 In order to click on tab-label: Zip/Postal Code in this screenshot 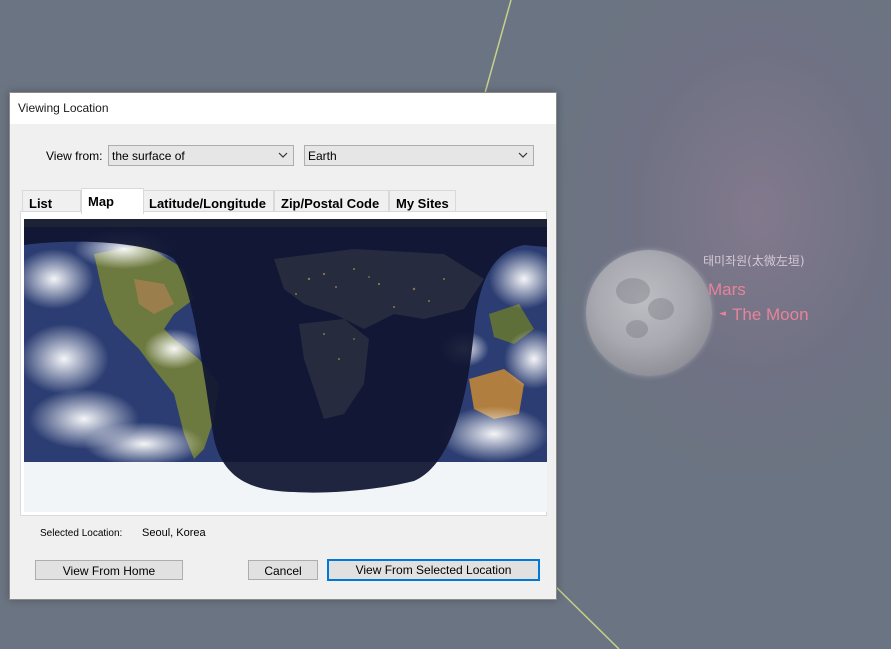, I will do `click(330, 203)`.